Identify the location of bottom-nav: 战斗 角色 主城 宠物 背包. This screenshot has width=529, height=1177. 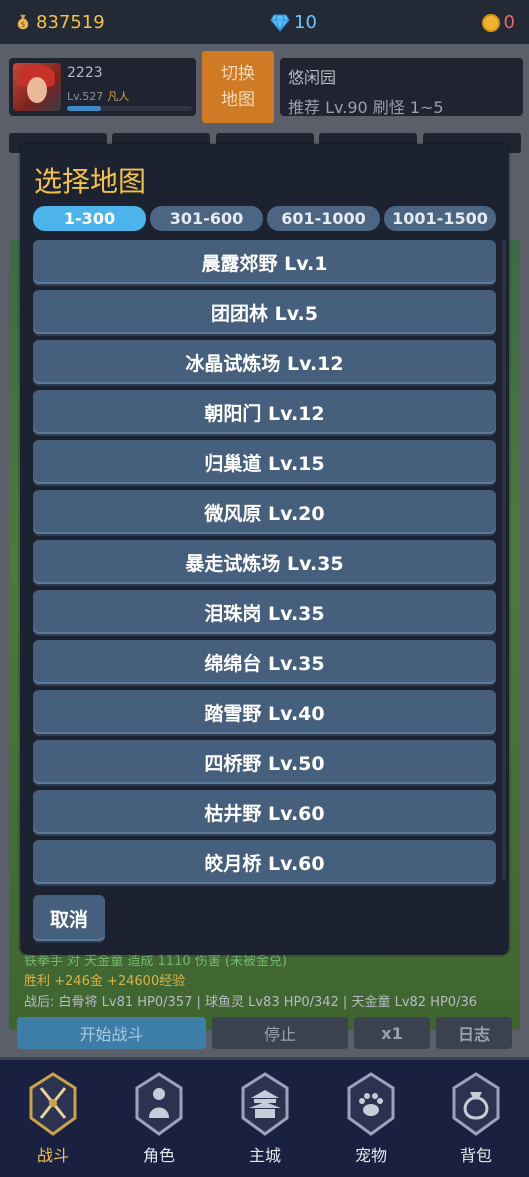
(264, 1117).